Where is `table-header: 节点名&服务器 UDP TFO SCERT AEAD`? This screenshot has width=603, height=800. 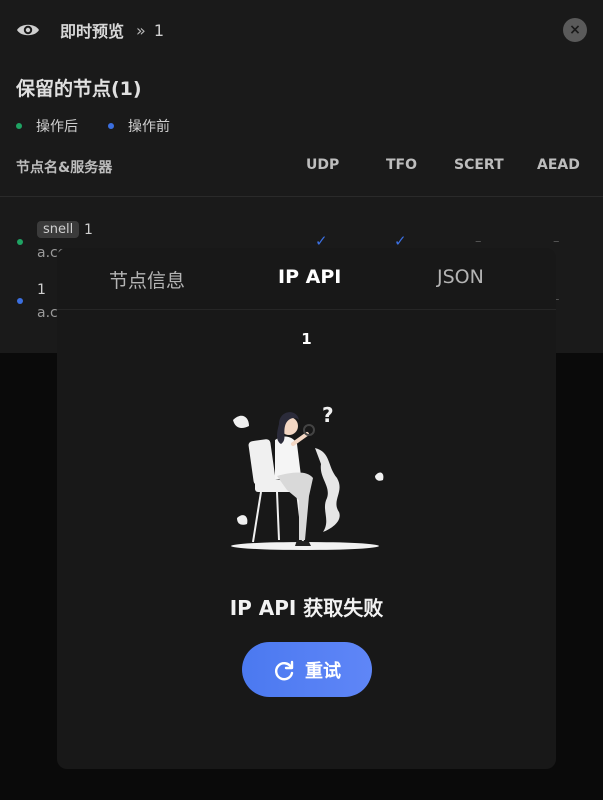 table-header: 节点名&服务器 UDP TFO SCERT AEAD is located at coordinates (301, 168).